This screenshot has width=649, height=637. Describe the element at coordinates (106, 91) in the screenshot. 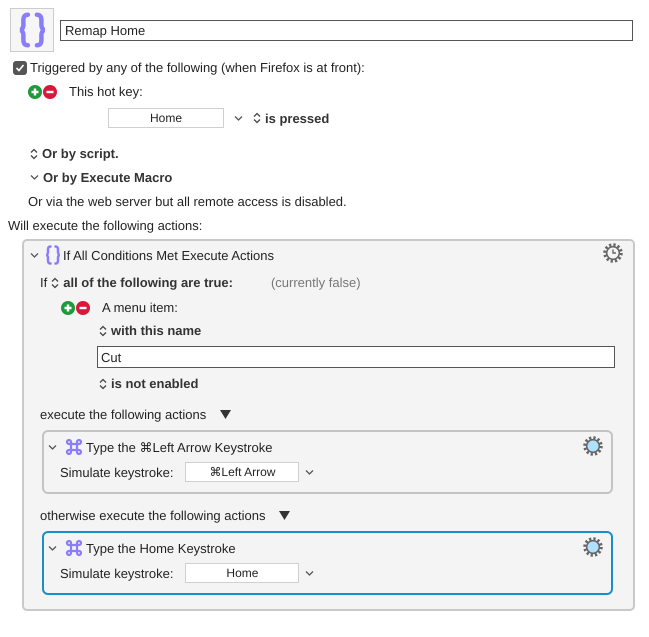

I see `hotkey-label: This hot key:` at that location.